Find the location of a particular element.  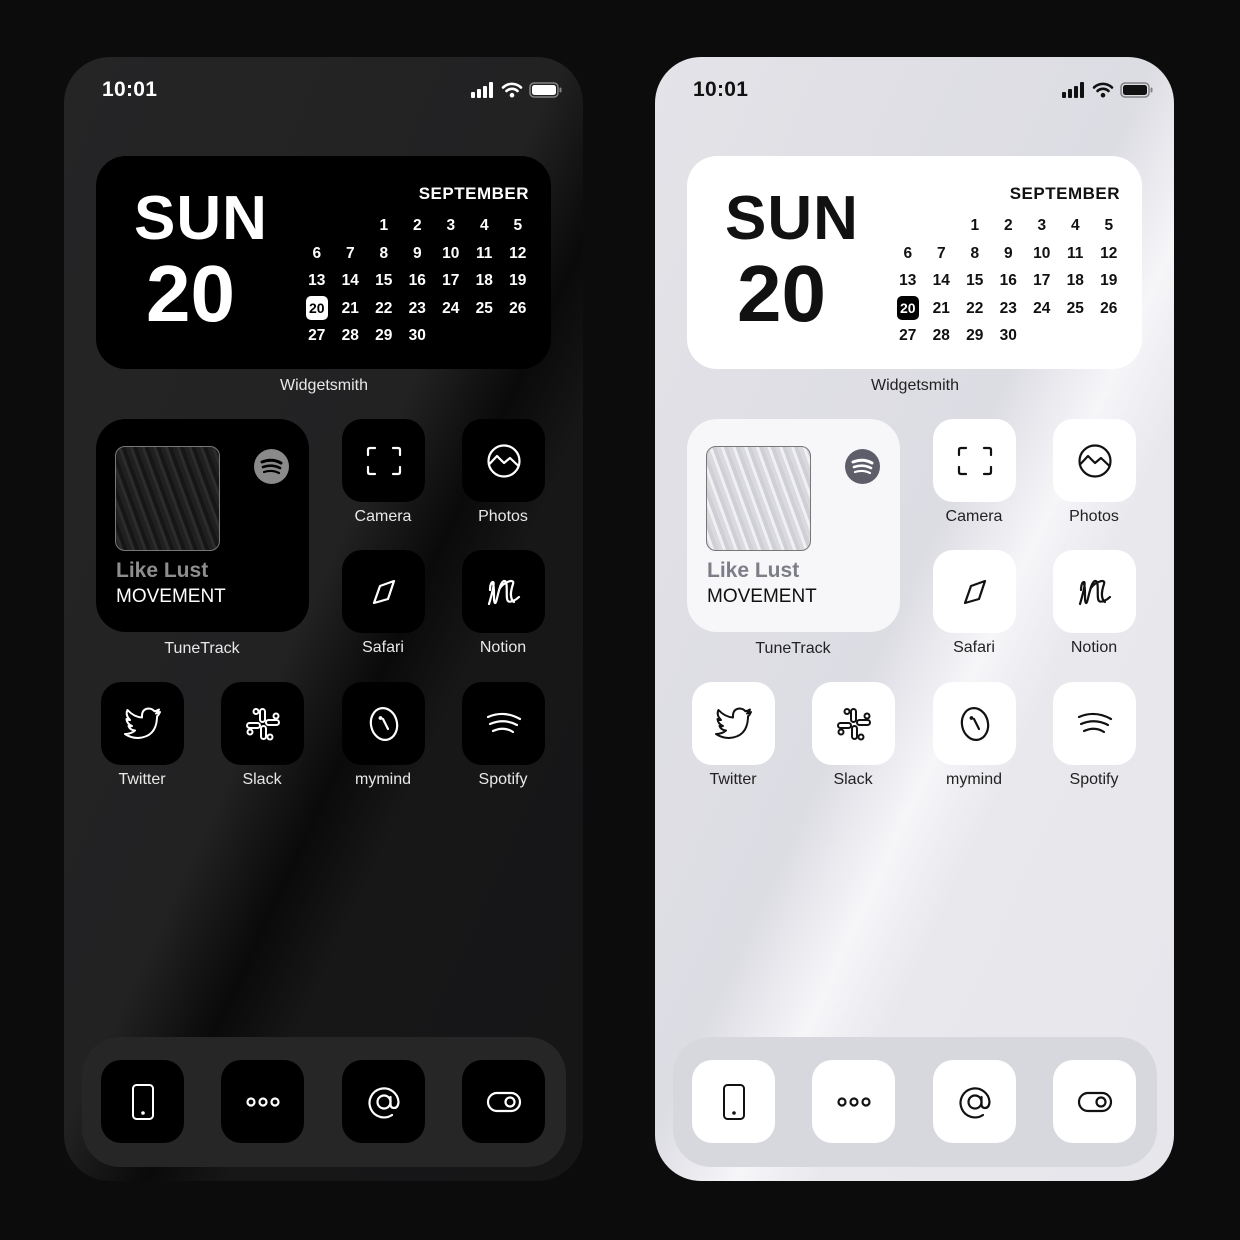

app-label-spotify: Spotify is located at coordinates (1094, 779).